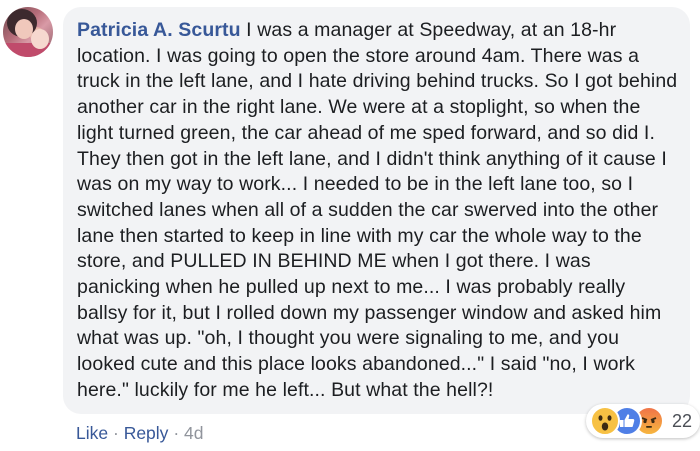  I want to click on author-name: Patricia A. Scurtu, so click(159, 30).